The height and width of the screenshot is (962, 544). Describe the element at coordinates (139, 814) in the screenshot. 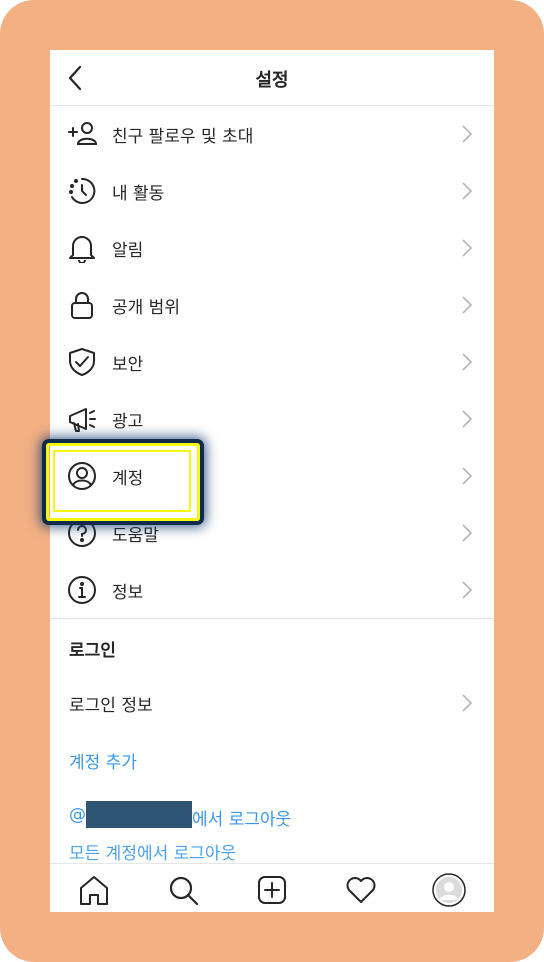

I see `redacted-username` at that location.